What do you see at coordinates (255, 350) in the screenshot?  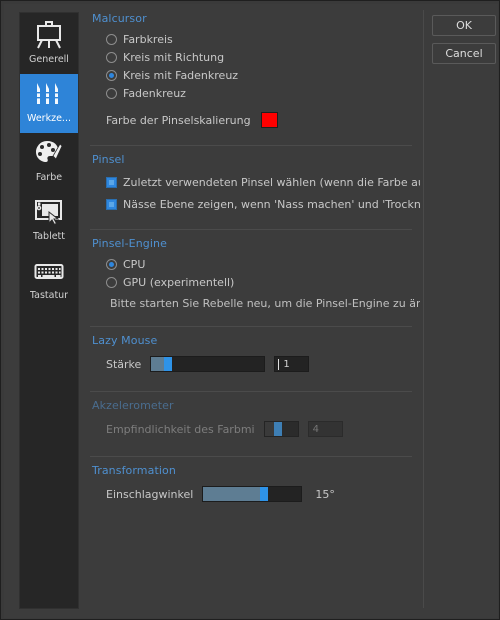 I see `section-lazy-mouse: Lazy Mouse Stärke 1` at bounding box center [255, 350].